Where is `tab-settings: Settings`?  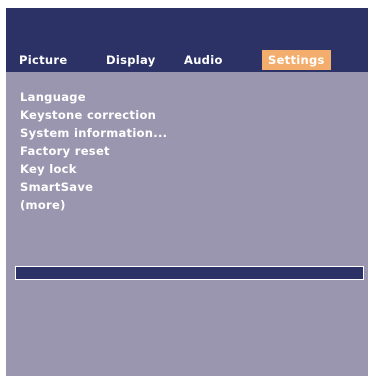
tab-settings: Settings is located at coordinates (296, 60).